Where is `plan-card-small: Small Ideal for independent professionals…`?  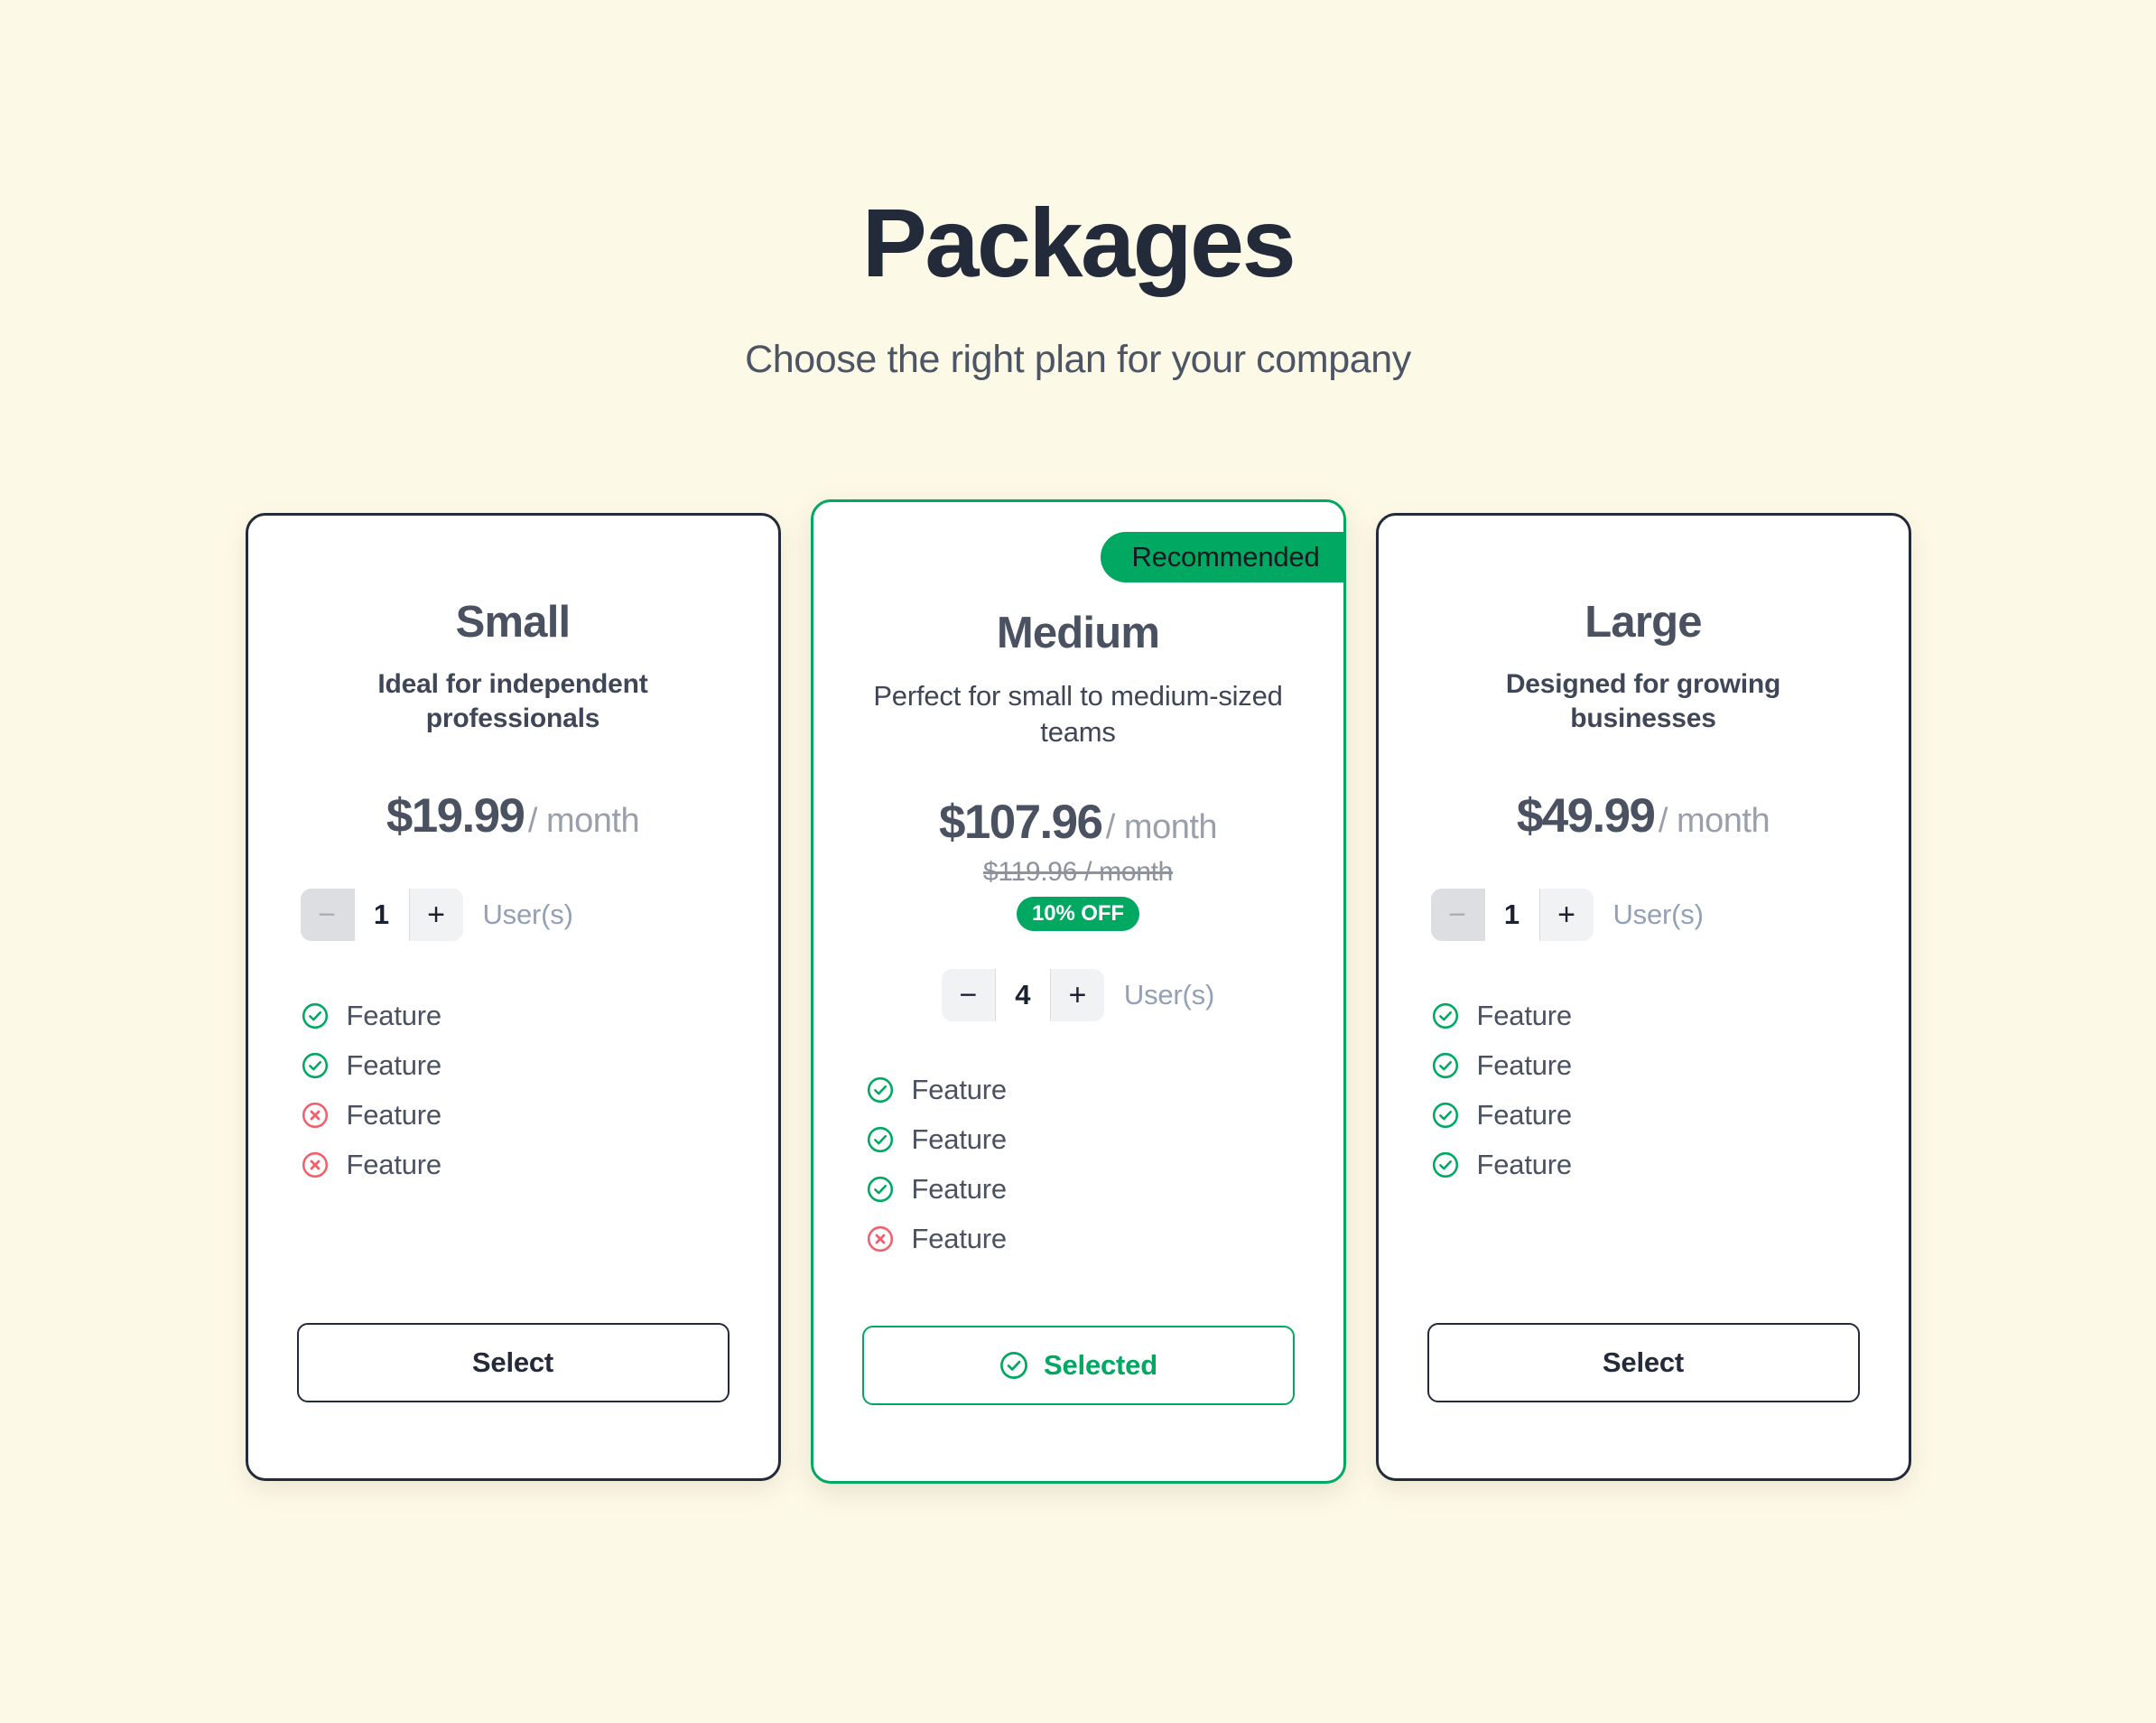
plan-card-small: Small Ideal for independent professionals… is located at coordinates (513, 997).